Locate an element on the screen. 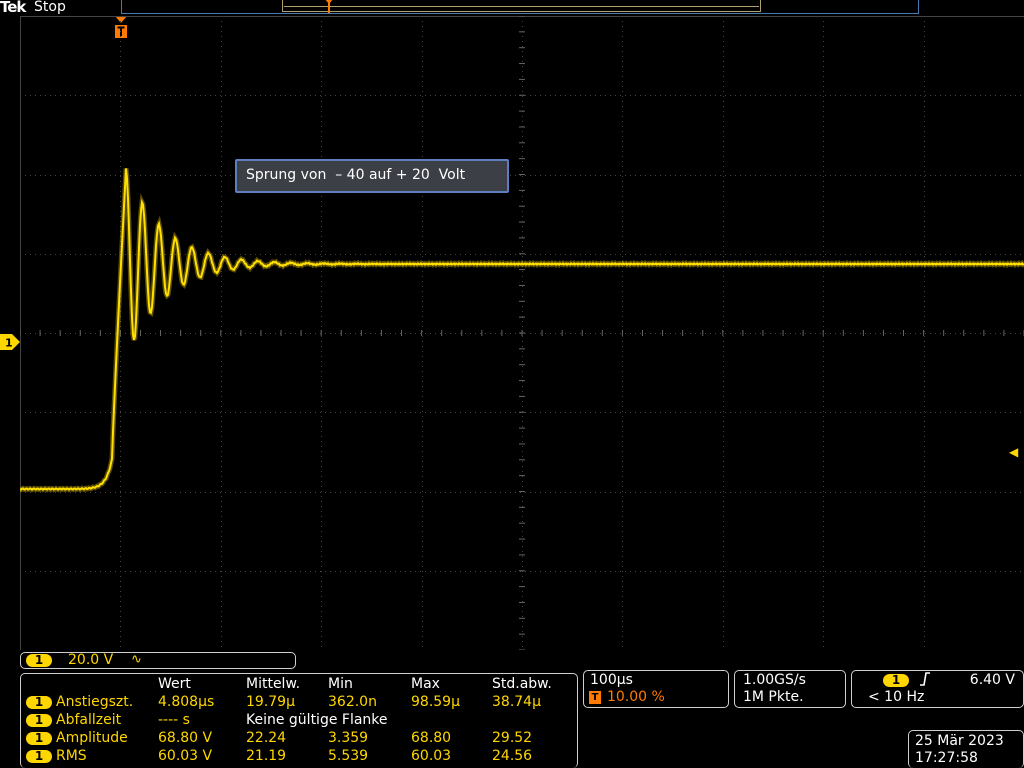  meas-header-min: Min is located at coordinates (340, 684).